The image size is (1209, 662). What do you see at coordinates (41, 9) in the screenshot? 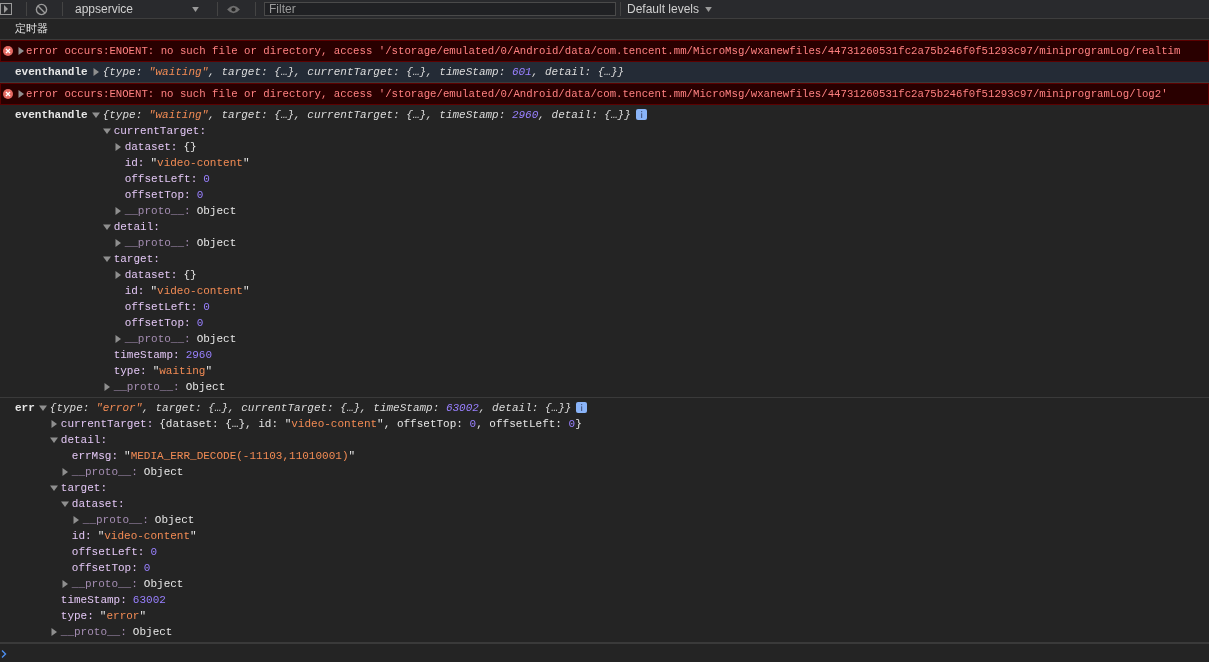
I see `clear-console-icon` at bounding box center [41, 9].